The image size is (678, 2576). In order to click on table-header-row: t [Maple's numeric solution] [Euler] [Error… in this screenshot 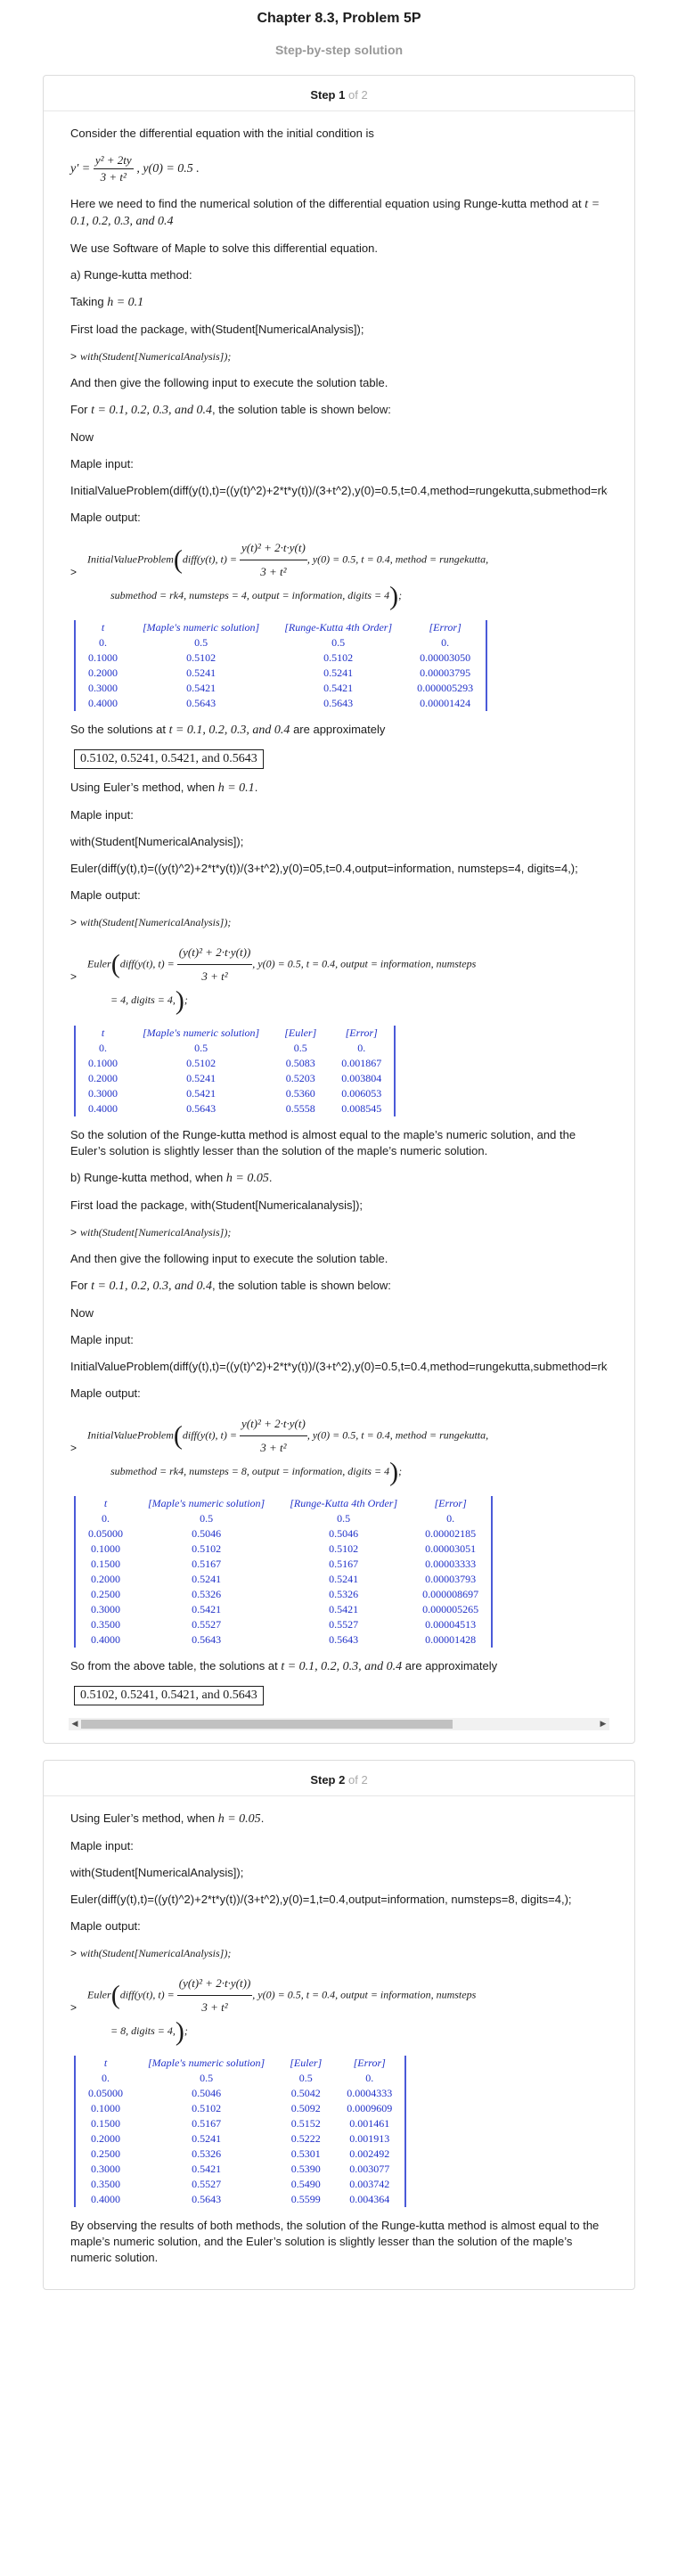, I will do `click(240, 2063)`.